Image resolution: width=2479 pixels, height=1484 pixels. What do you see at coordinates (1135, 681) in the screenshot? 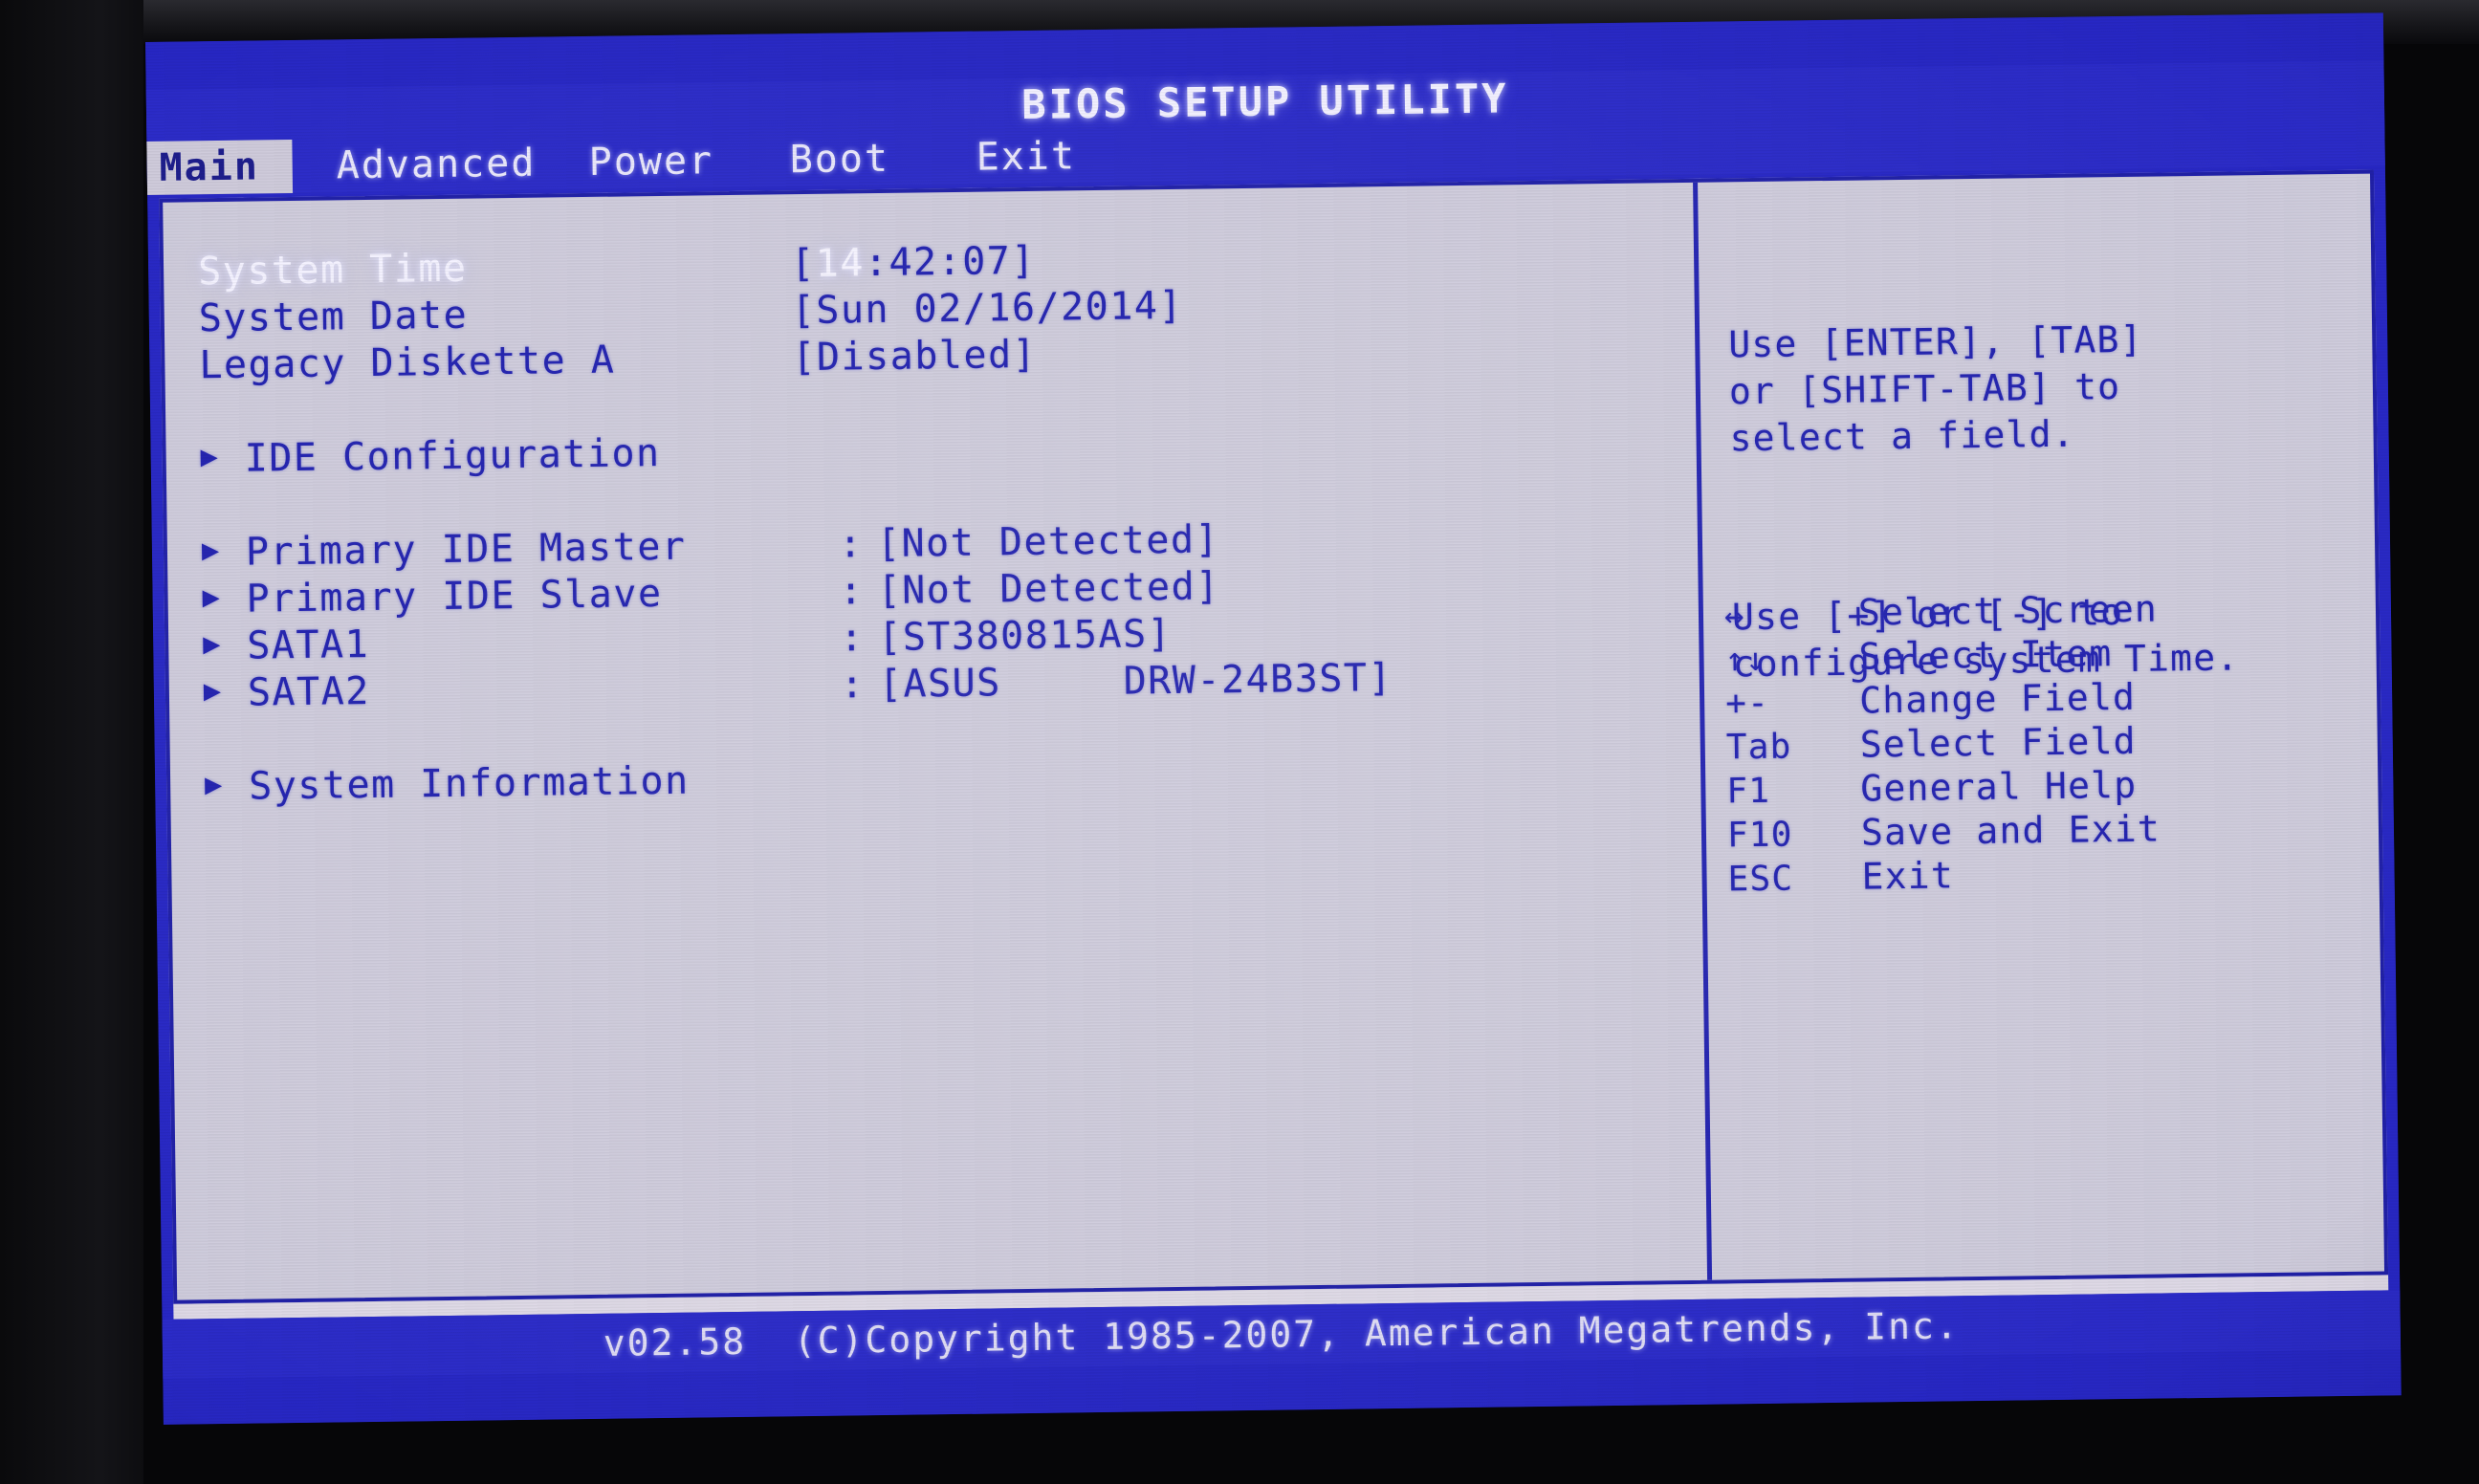
I see `value-sata2: [ASUS DRW-24B3ST]` at bounding box center [1135, 681].